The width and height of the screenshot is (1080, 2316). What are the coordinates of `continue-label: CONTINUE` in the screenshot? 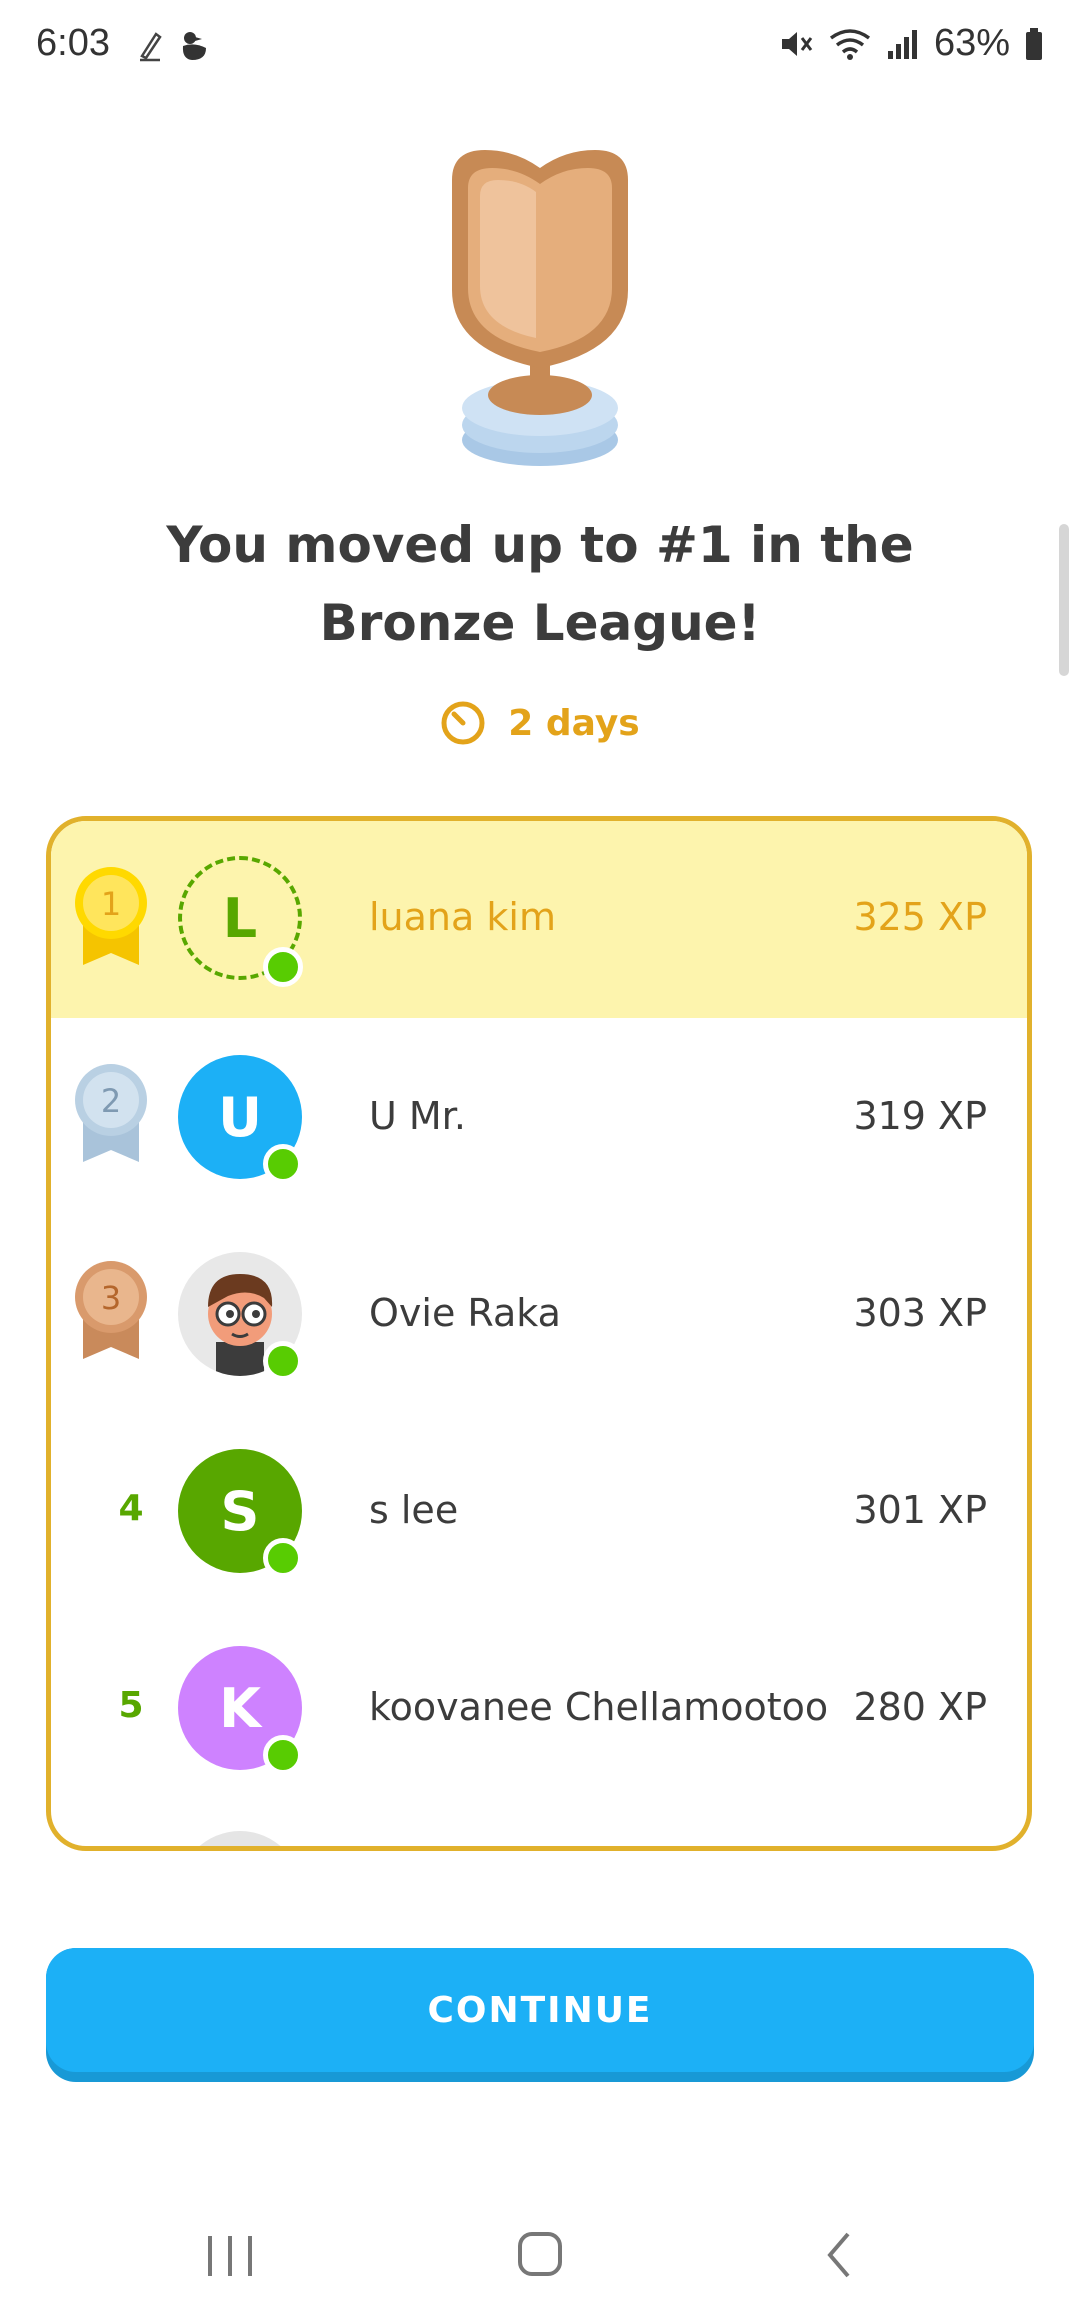 It's located at (540, 2010).